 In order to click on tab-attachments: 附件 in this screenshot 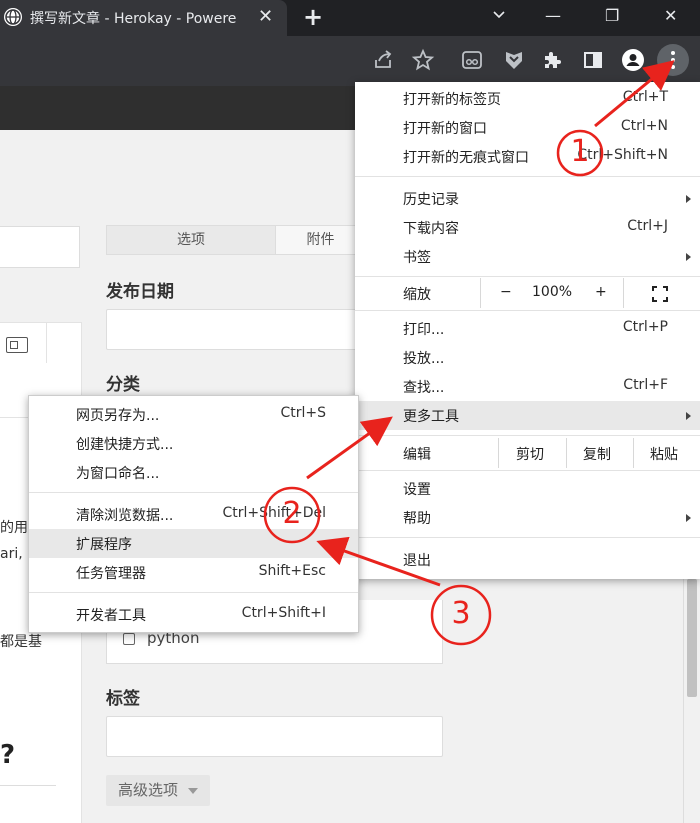, I will do `click(320, 240)`.